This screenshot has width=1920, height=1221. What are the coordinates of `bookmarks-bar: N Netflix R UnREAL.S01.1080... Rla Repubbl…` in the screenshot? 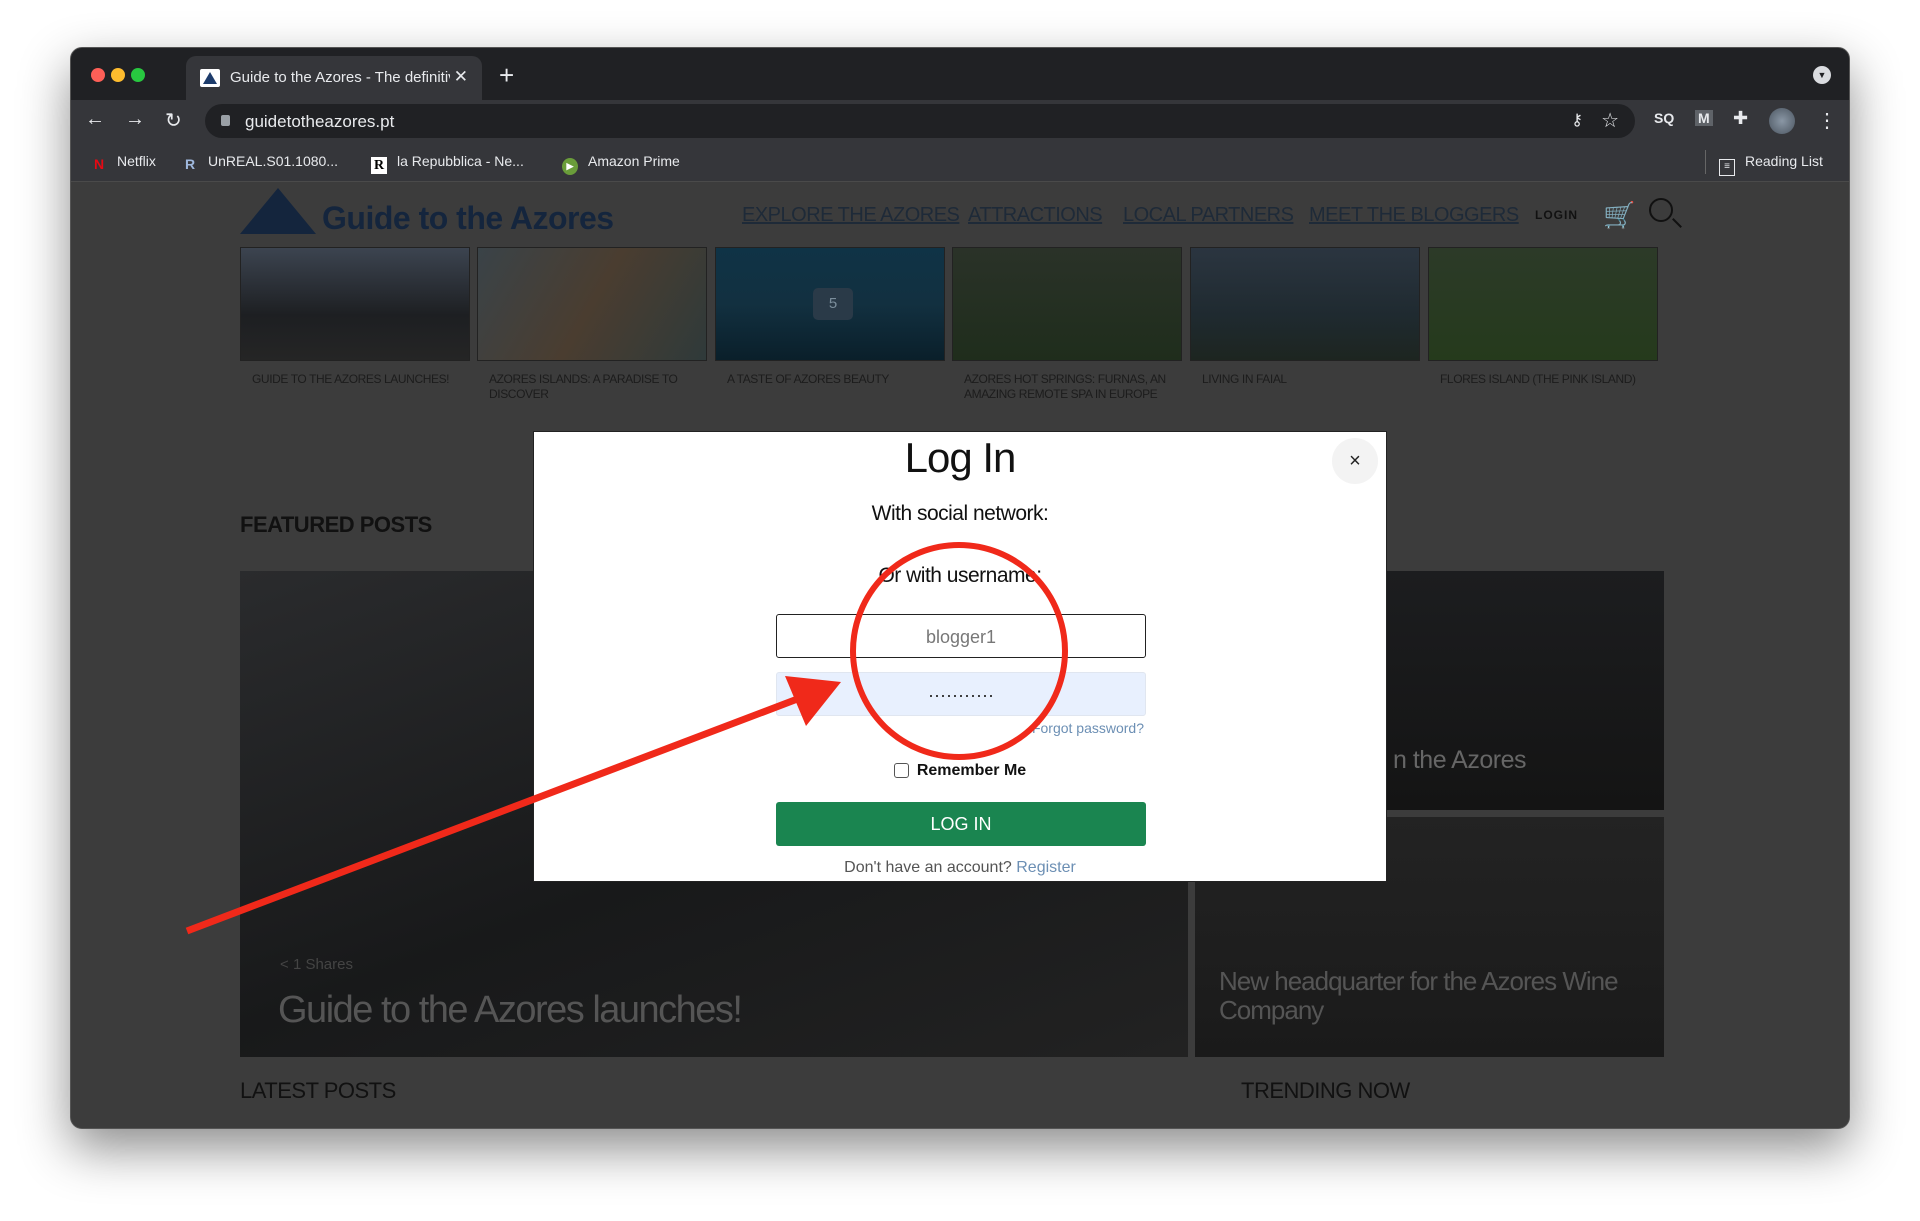 It's located at (960, 162).